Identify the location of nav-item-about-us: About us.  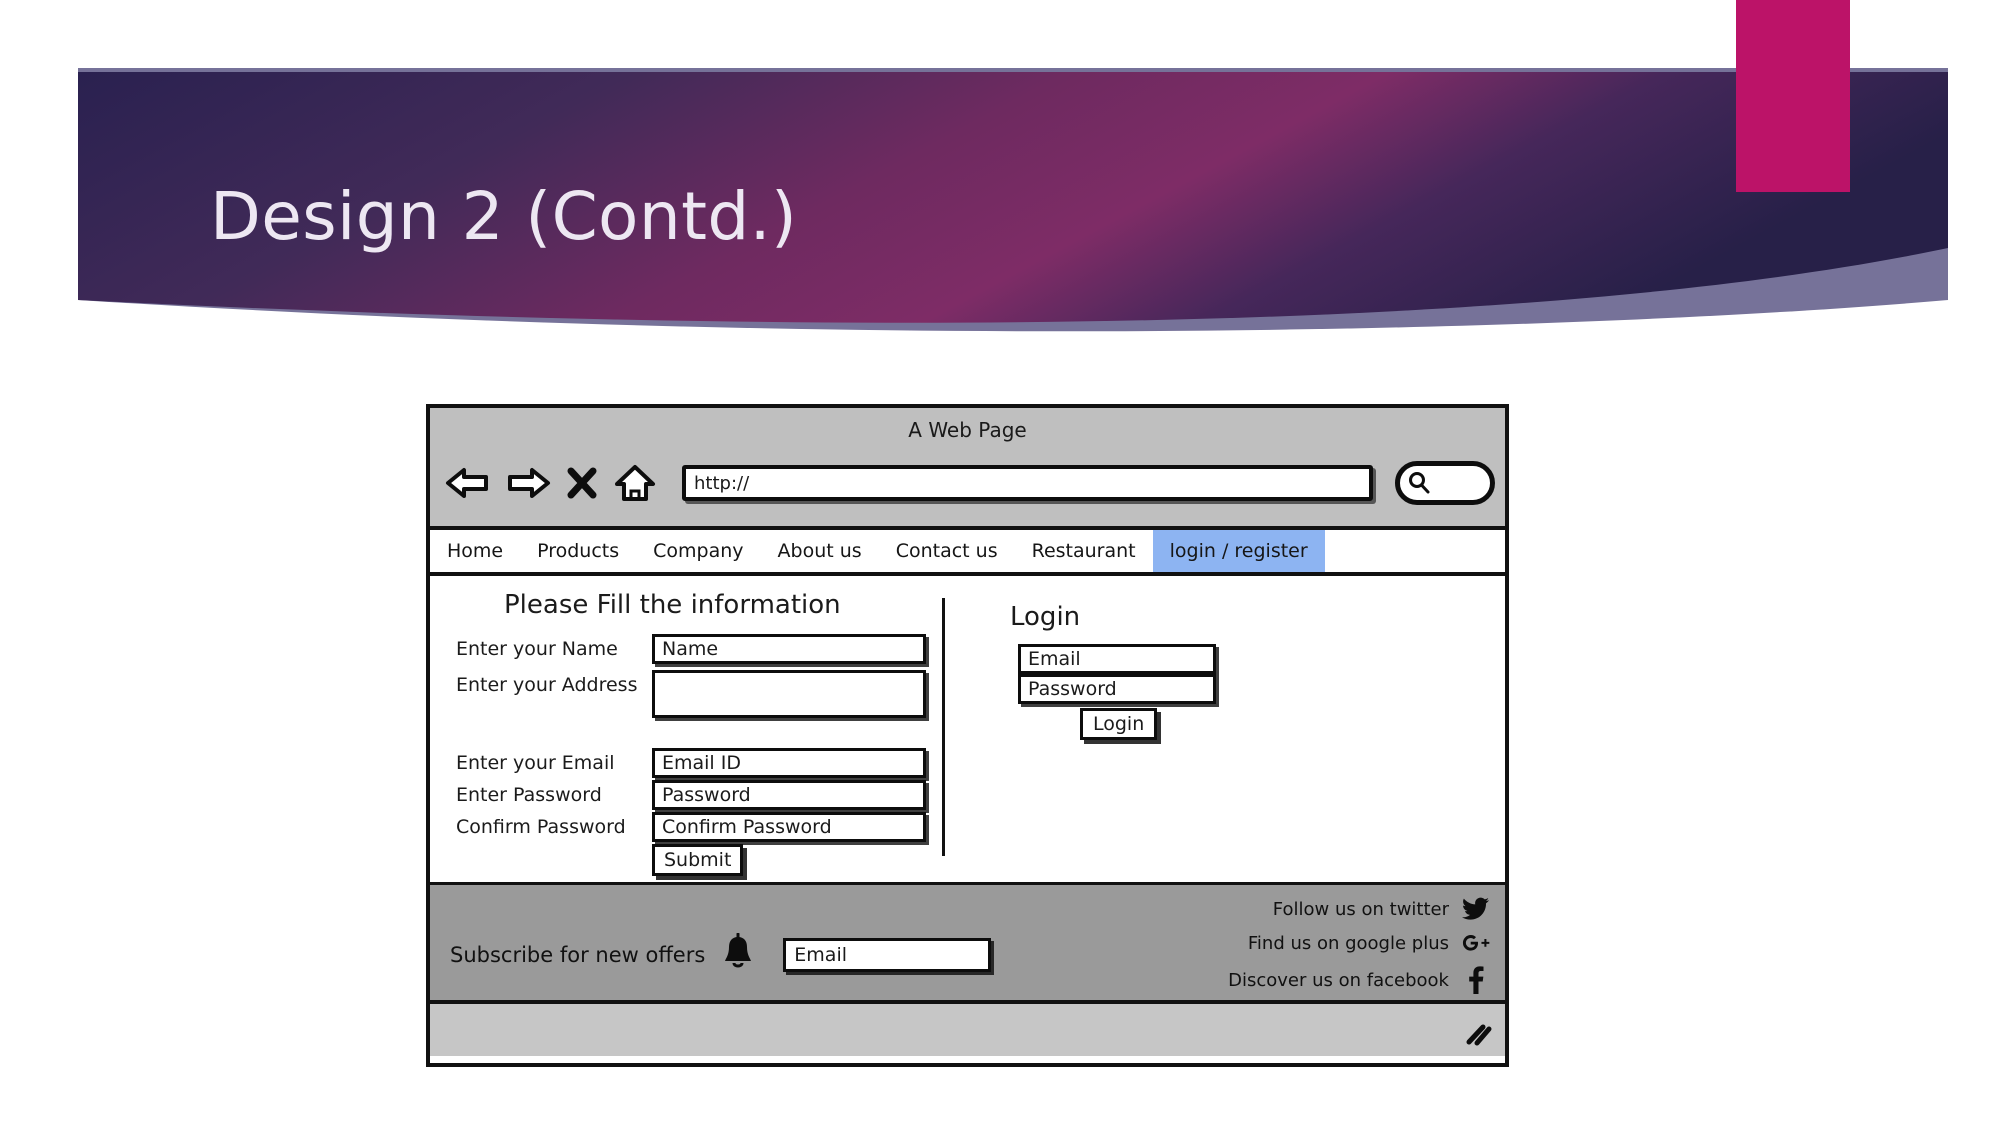
(820, 551).